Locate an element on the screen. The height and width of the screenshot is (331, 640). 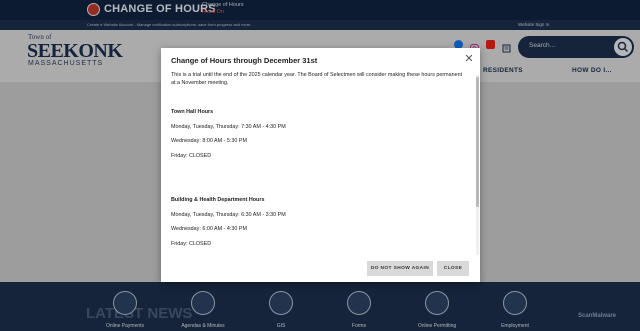
town-hall-line-3: Friday: CLOSED is located at coordinates (191, 156).